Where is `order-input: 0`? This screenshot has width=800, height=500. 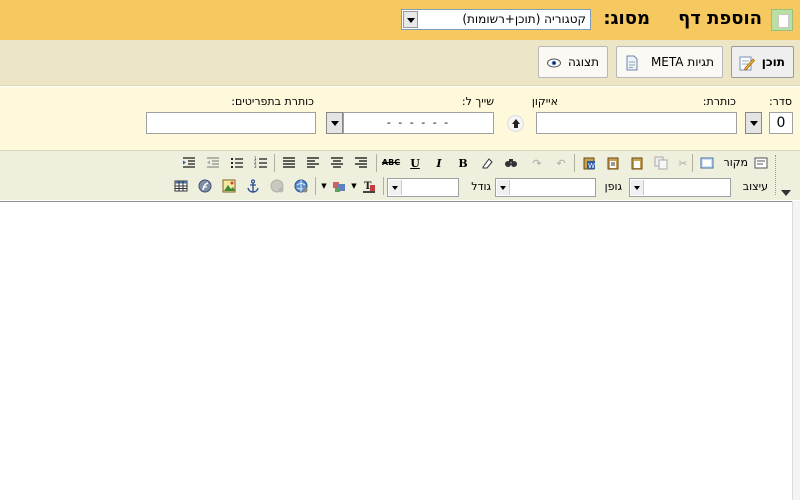
order-input: 0 is located at coordinates (781, 123).